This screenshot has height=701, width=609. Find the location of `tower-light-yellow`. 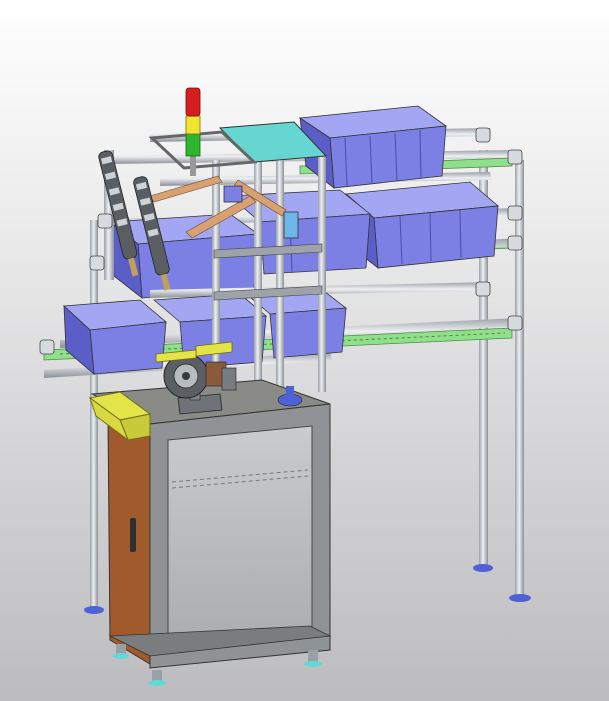

tower-light-yellow is located at coordinates (193, 125).